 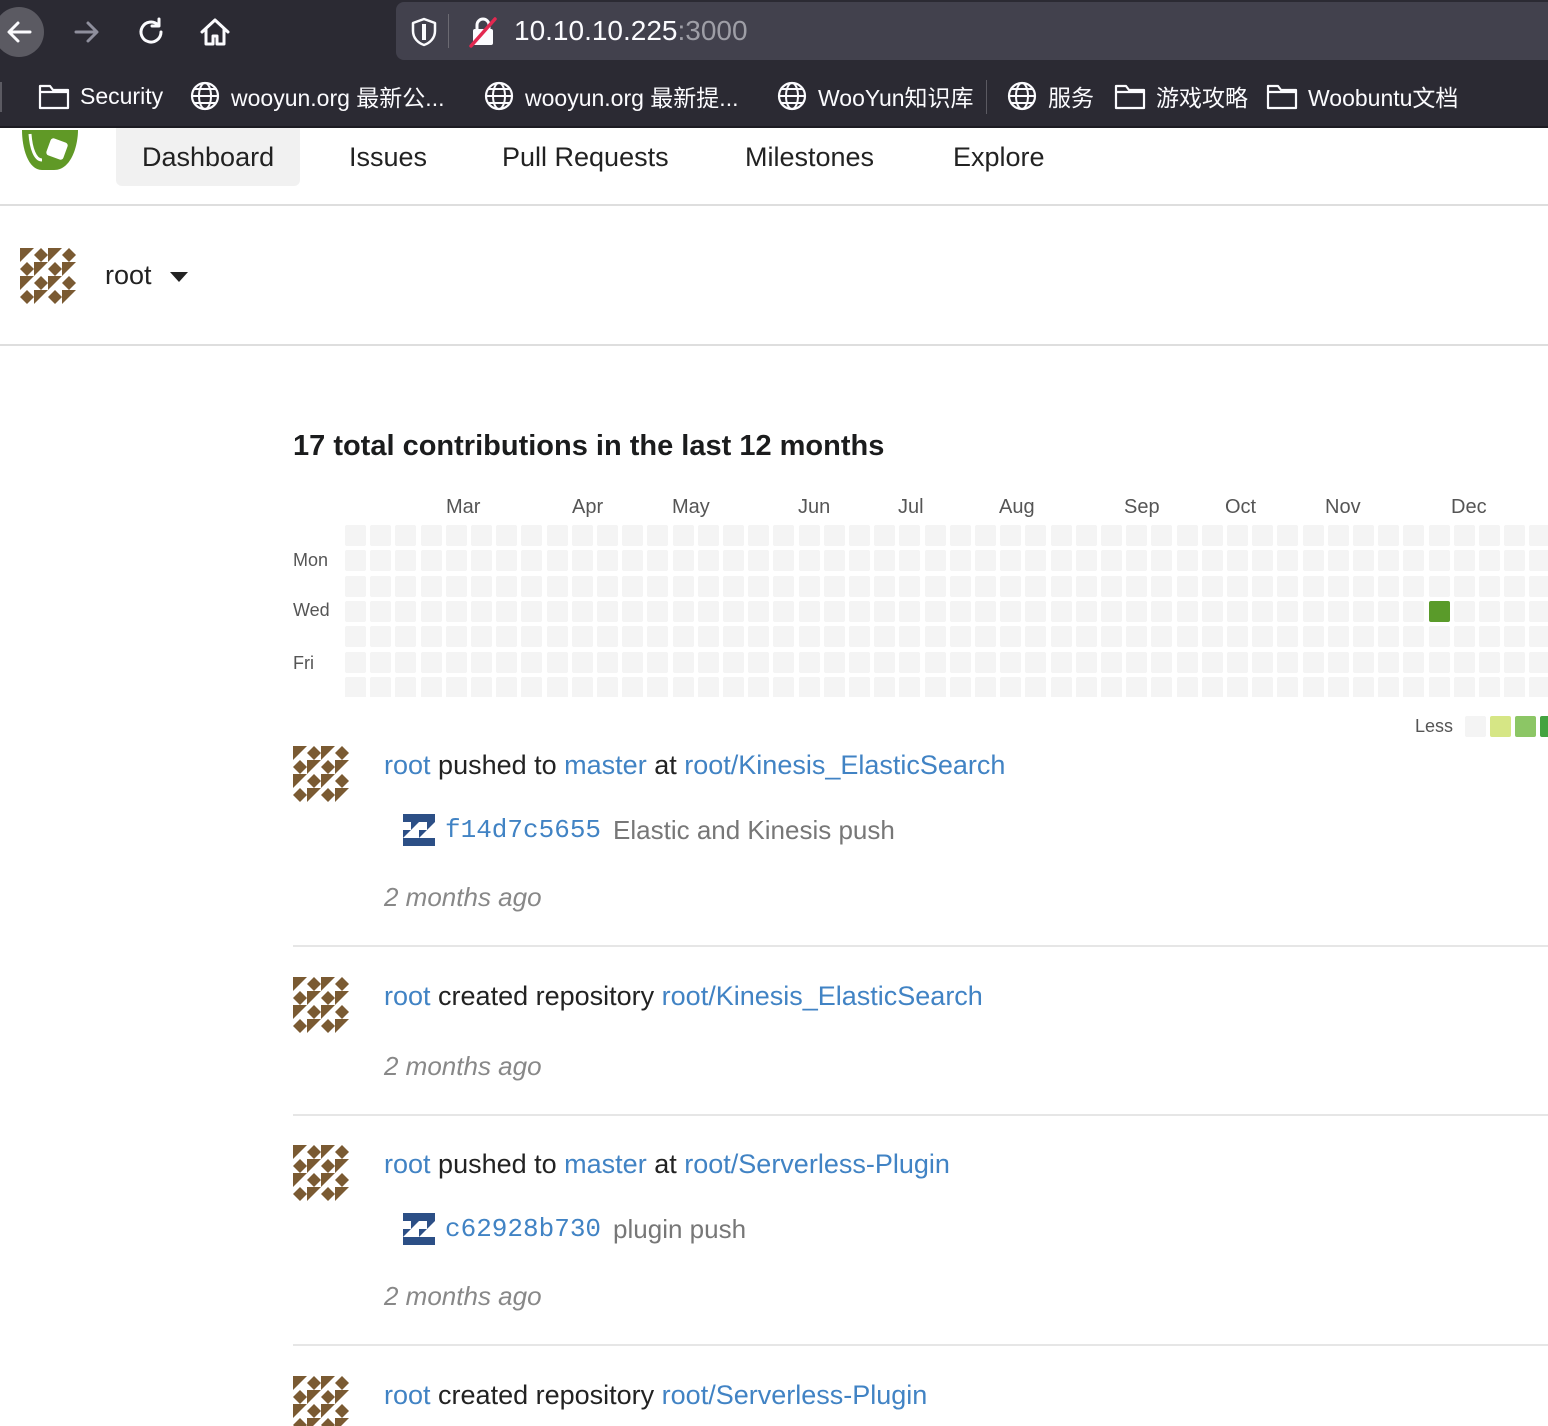 What do you see at coordinates (128, 275) in the screenshot?
I see `context-username: root` at bounding box center [128, 275].